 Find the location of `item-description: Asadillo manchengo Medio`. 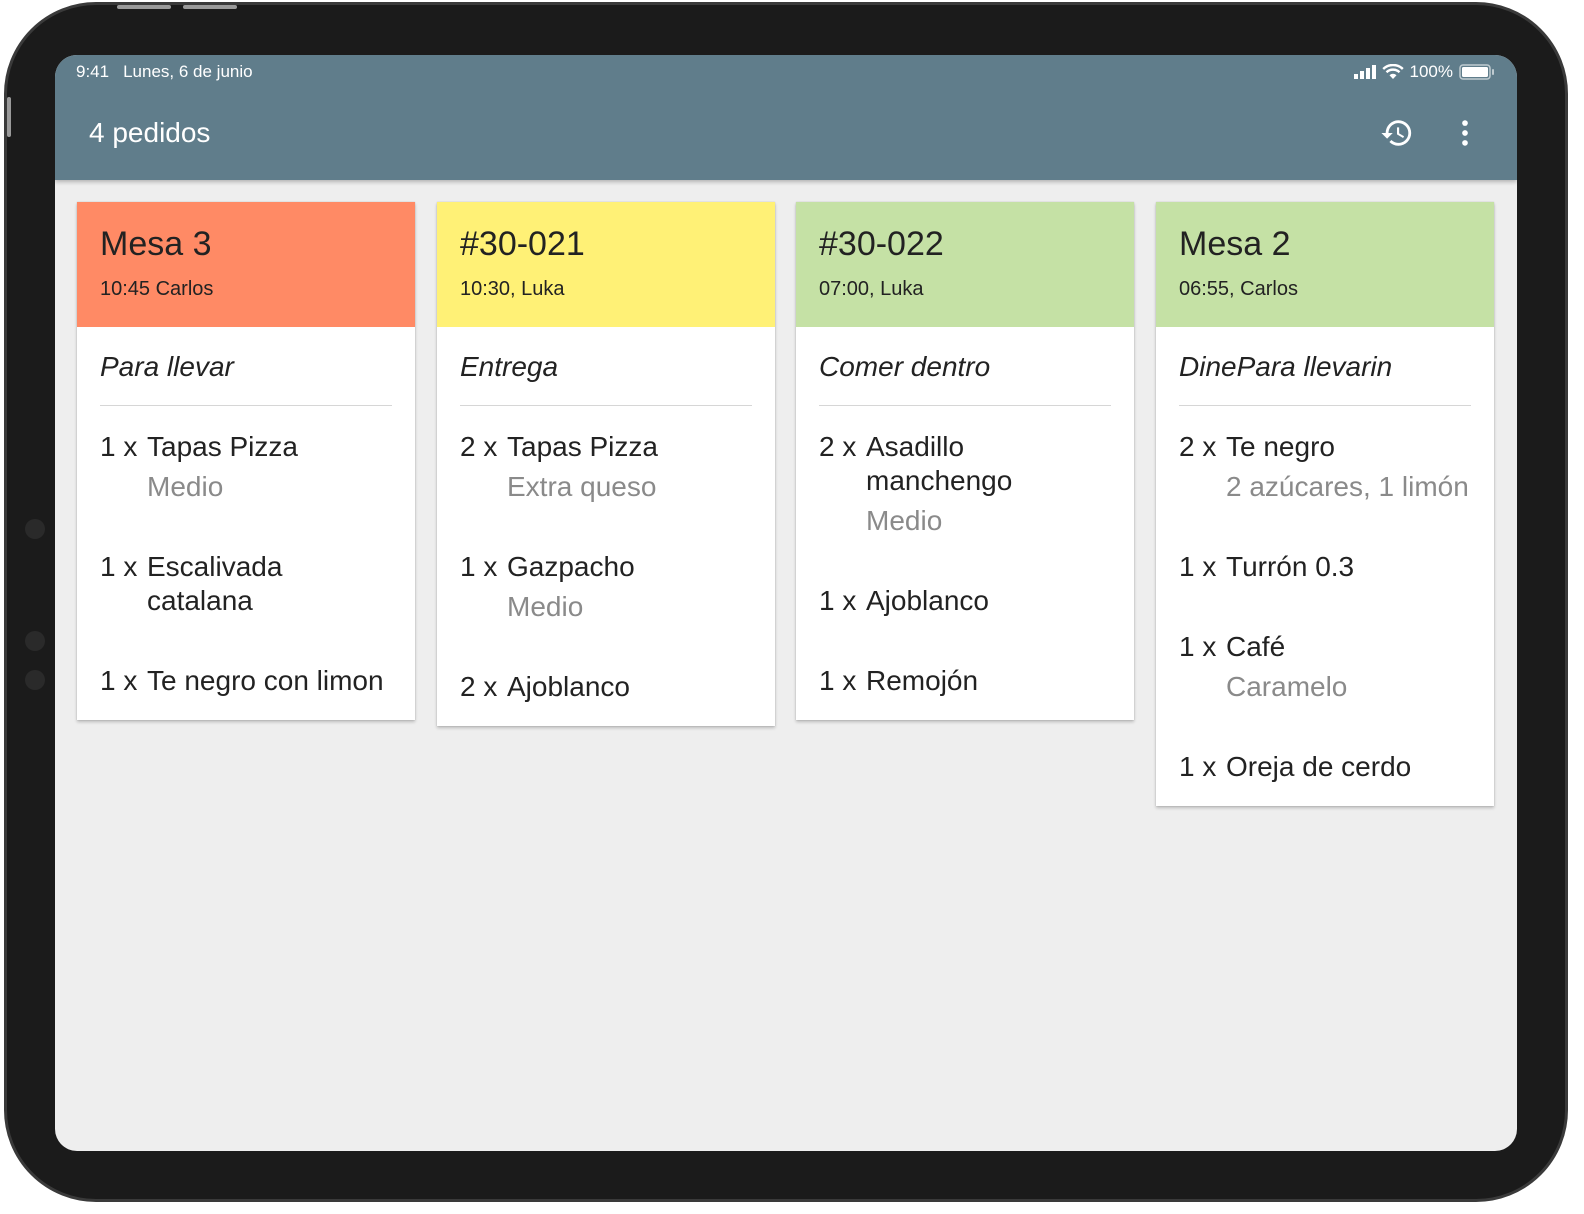

item-description: Asadillo manchengo Medio is located at coordinates (988, 484).